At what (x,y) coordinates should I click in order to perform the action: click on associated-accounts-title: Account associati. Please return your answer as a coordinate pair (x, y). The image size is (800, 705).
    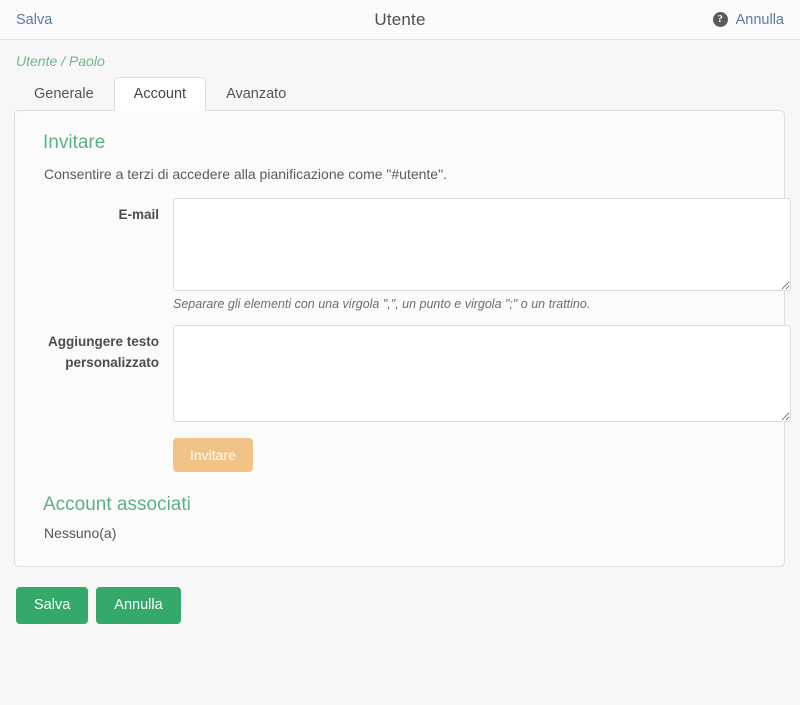
    Looking at the image, I should click on (117, 504).